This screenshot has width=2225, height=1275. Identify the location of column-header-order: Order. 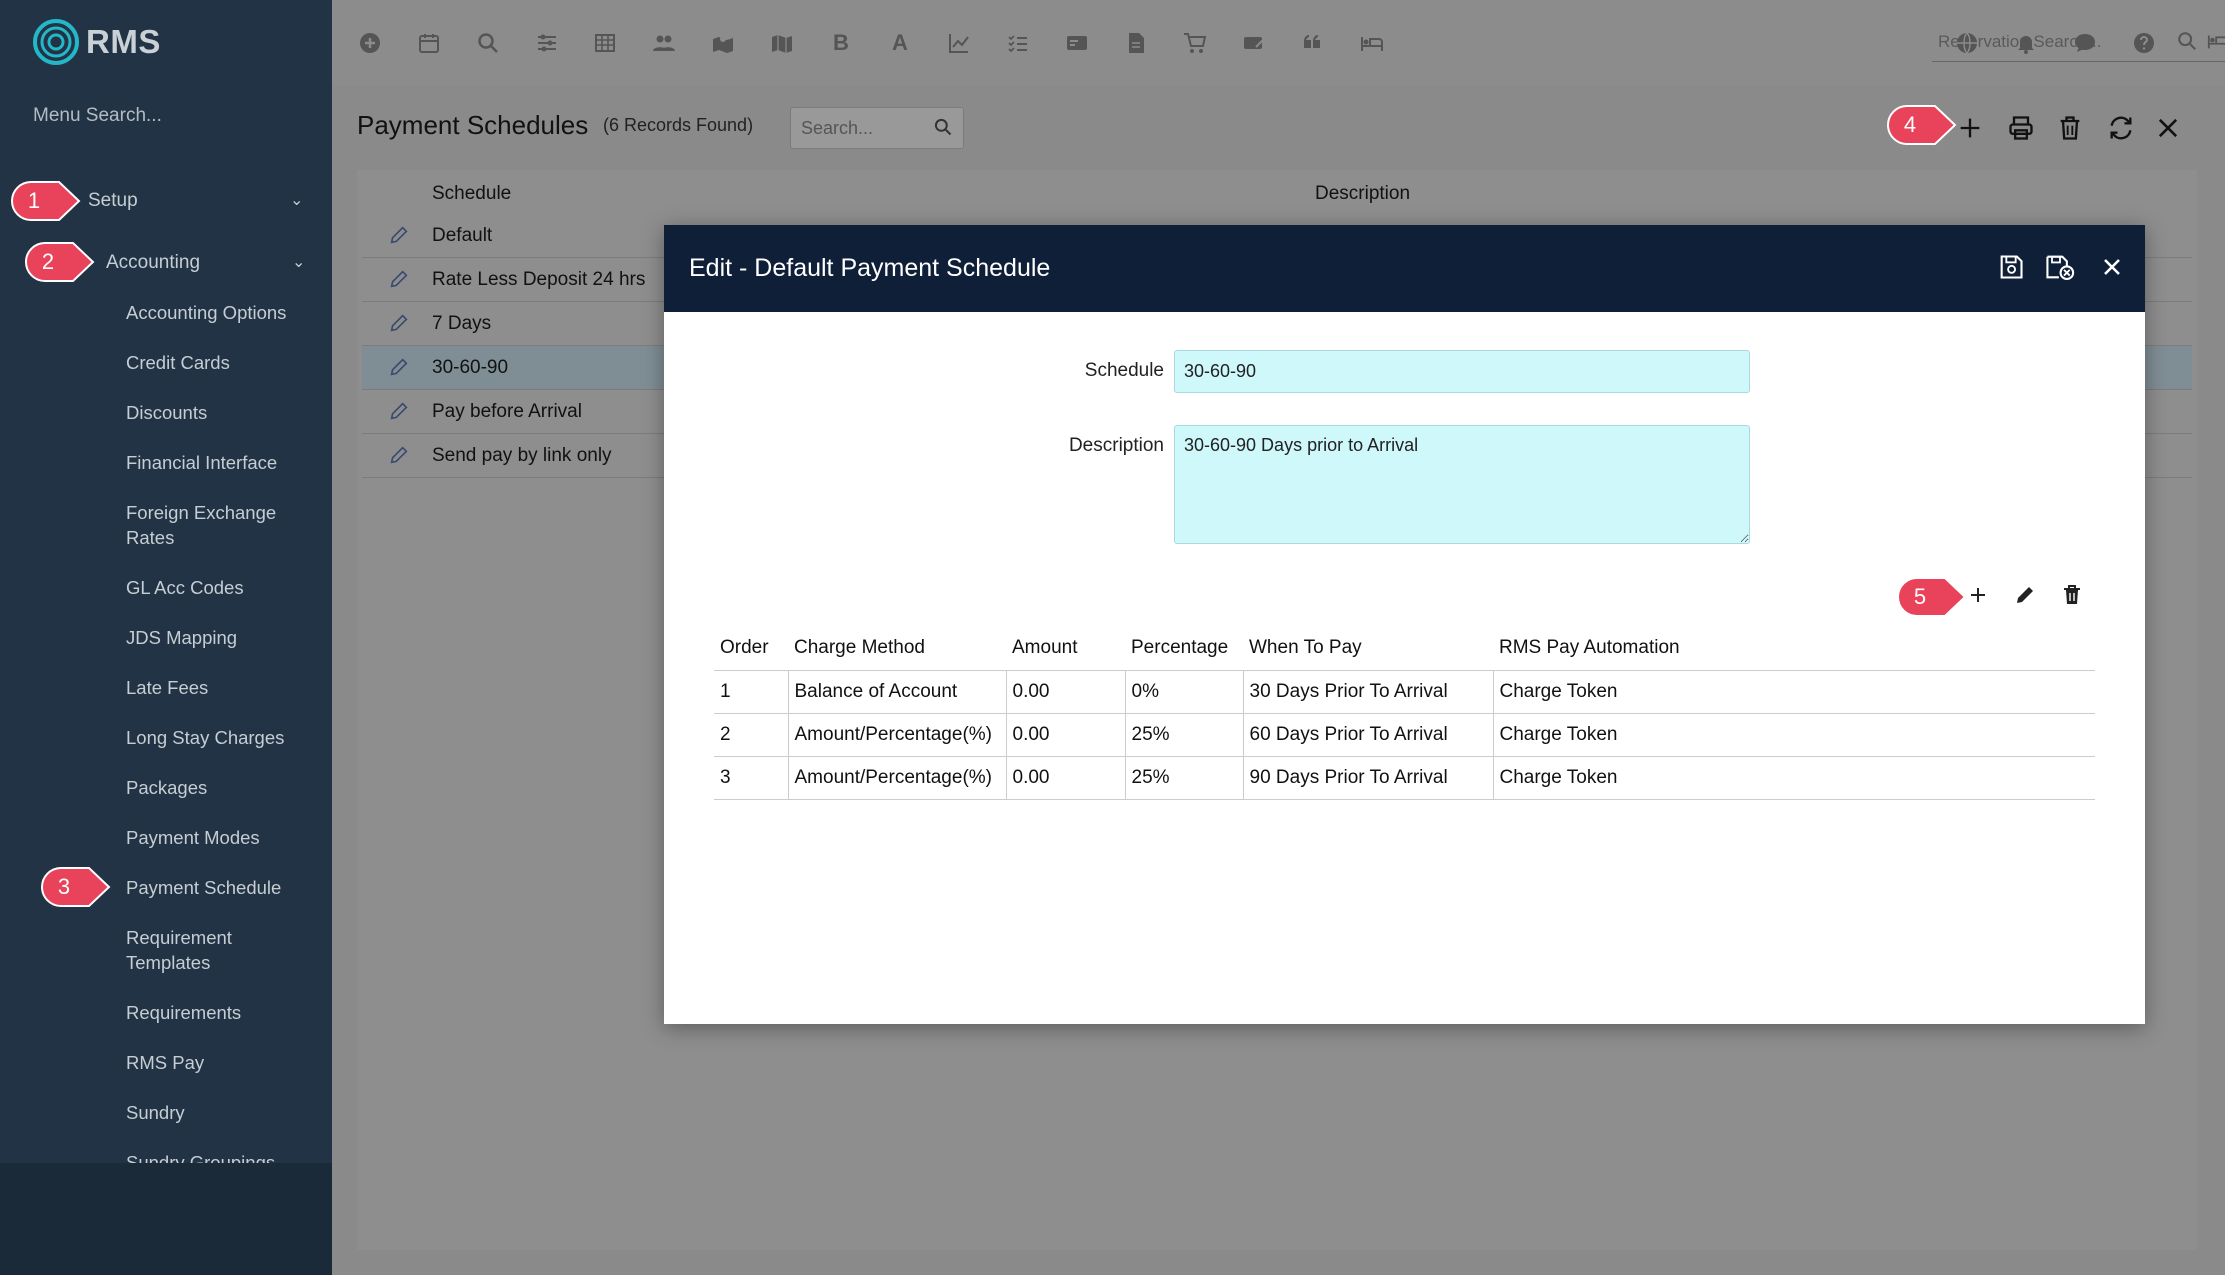
(751, 649).